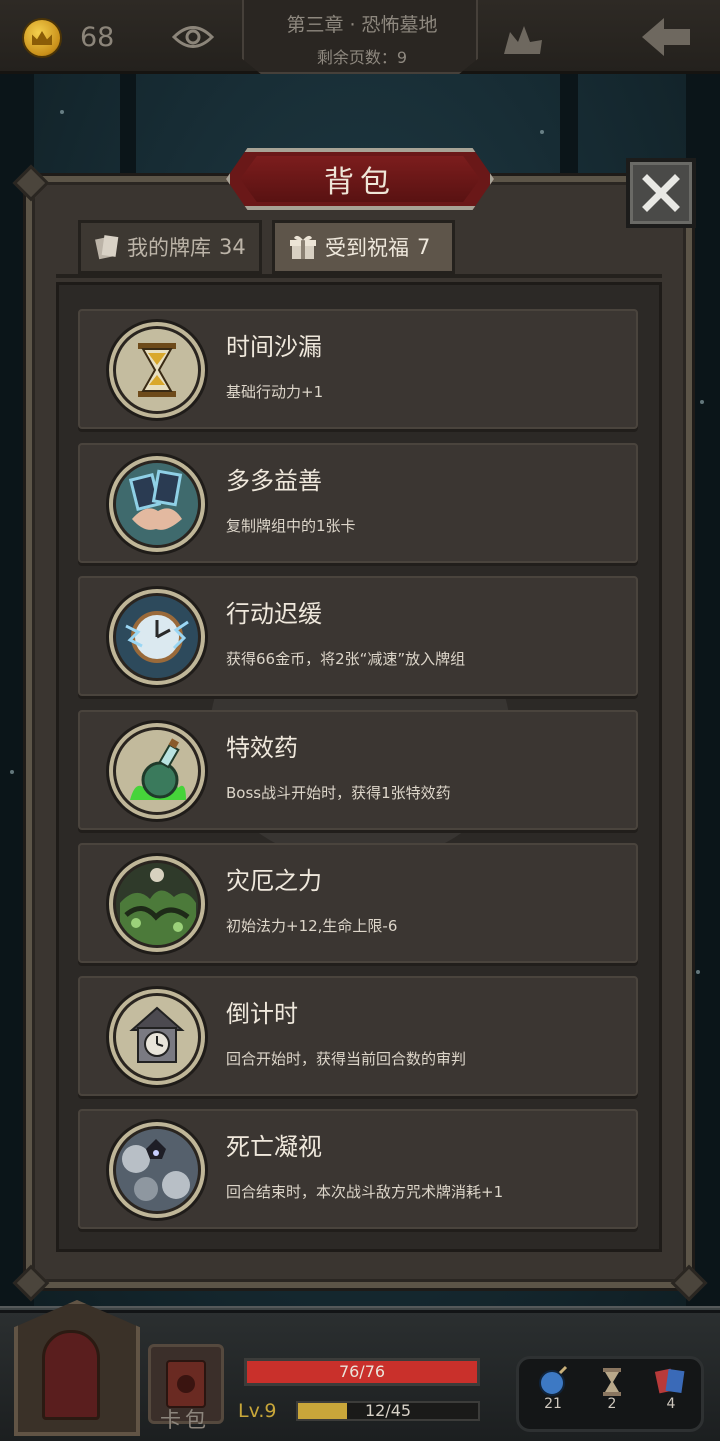 The width and height of the screenshot is (720, 1441). Describe the element at coordinates (358, 770) in the screenshot. I see `list-item: 特效药 Boss战斗开始时，获得1张特效药` at that location.